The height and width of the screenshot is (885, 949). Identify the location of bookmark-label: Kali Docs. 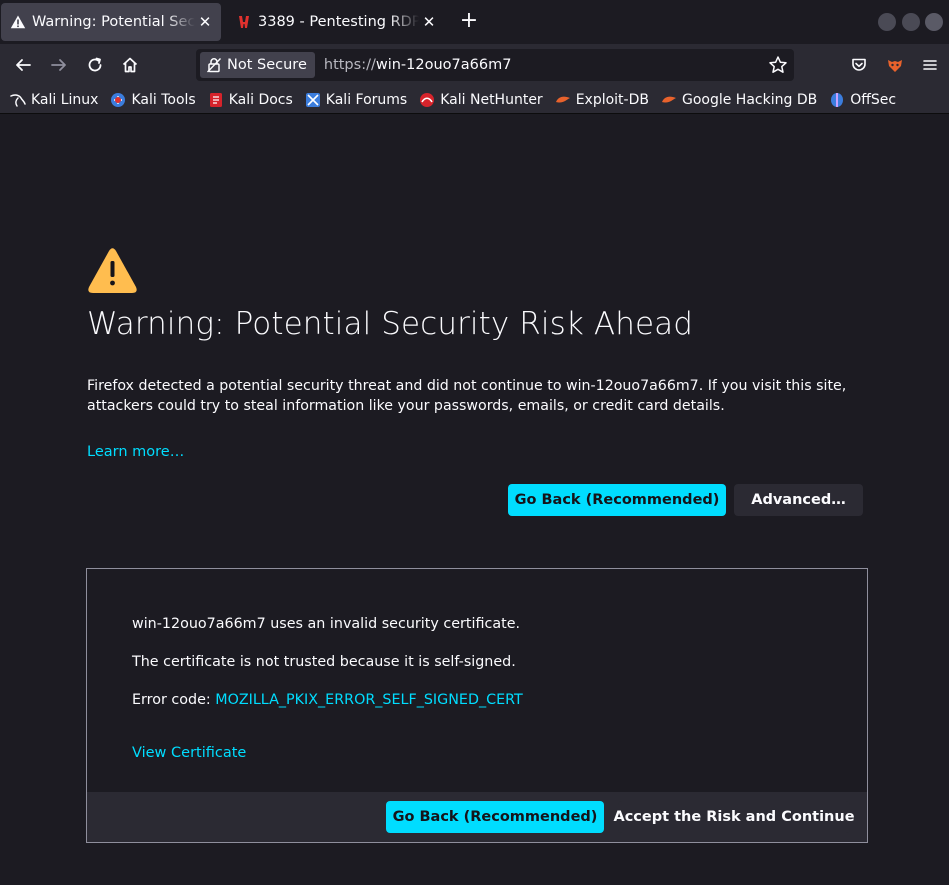
(260, 99).